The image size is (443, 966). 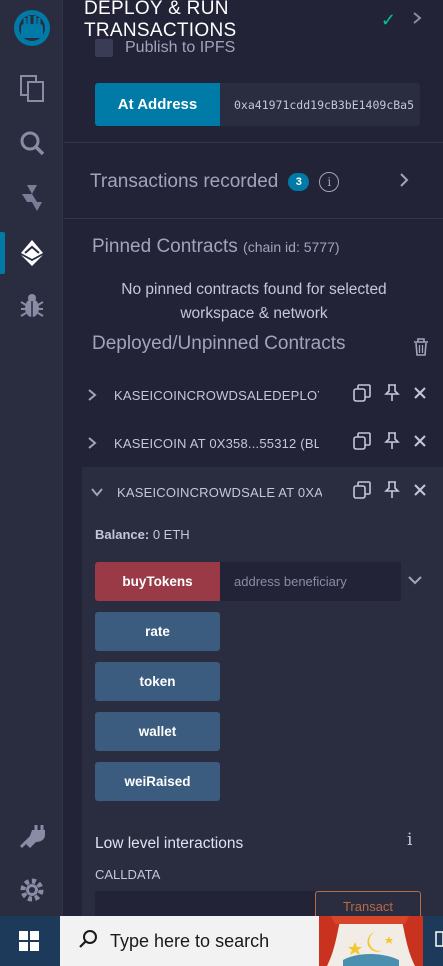 What do you see at coordinates (31, 88) in the screenshot?
I see `file-explorer-icon` at bounding box center [31, 88].